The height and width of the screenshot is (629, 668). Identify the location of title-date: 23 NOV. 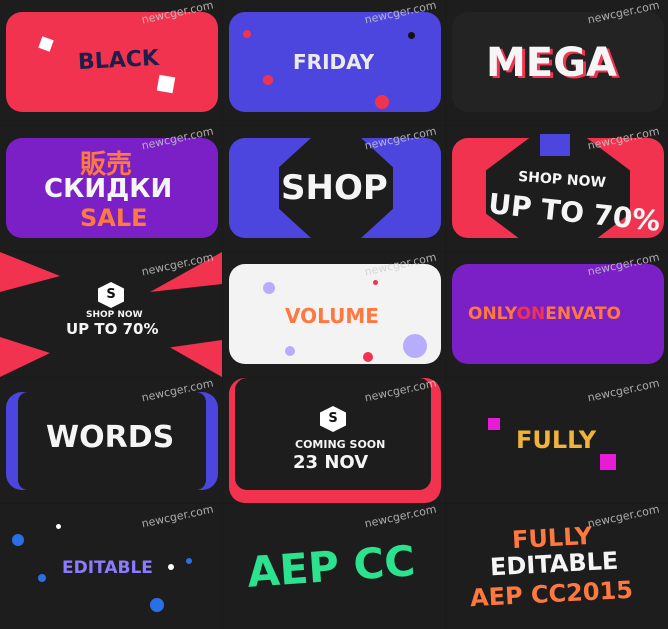
(331, 462).